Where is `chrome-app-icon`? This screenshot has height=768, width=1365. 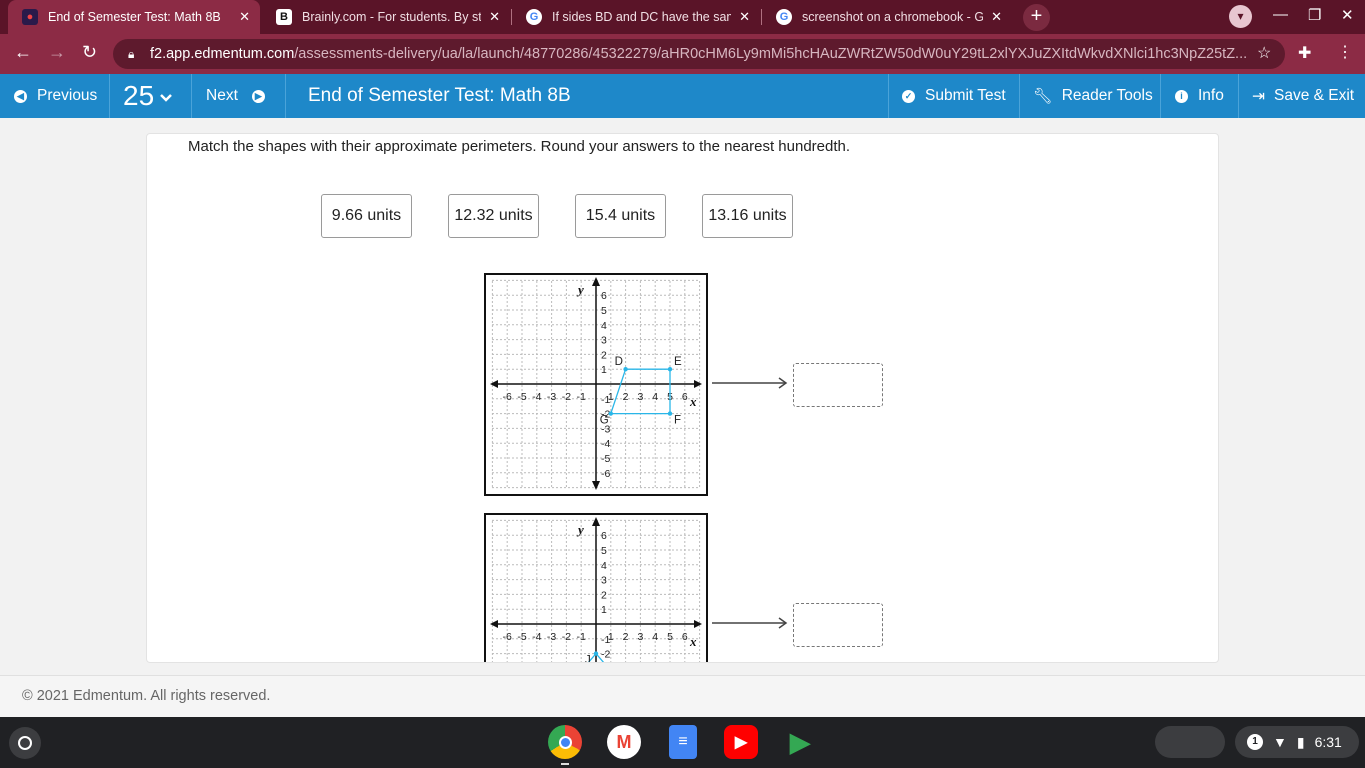
chrome-app-icon is located at coordinates (565, 742).